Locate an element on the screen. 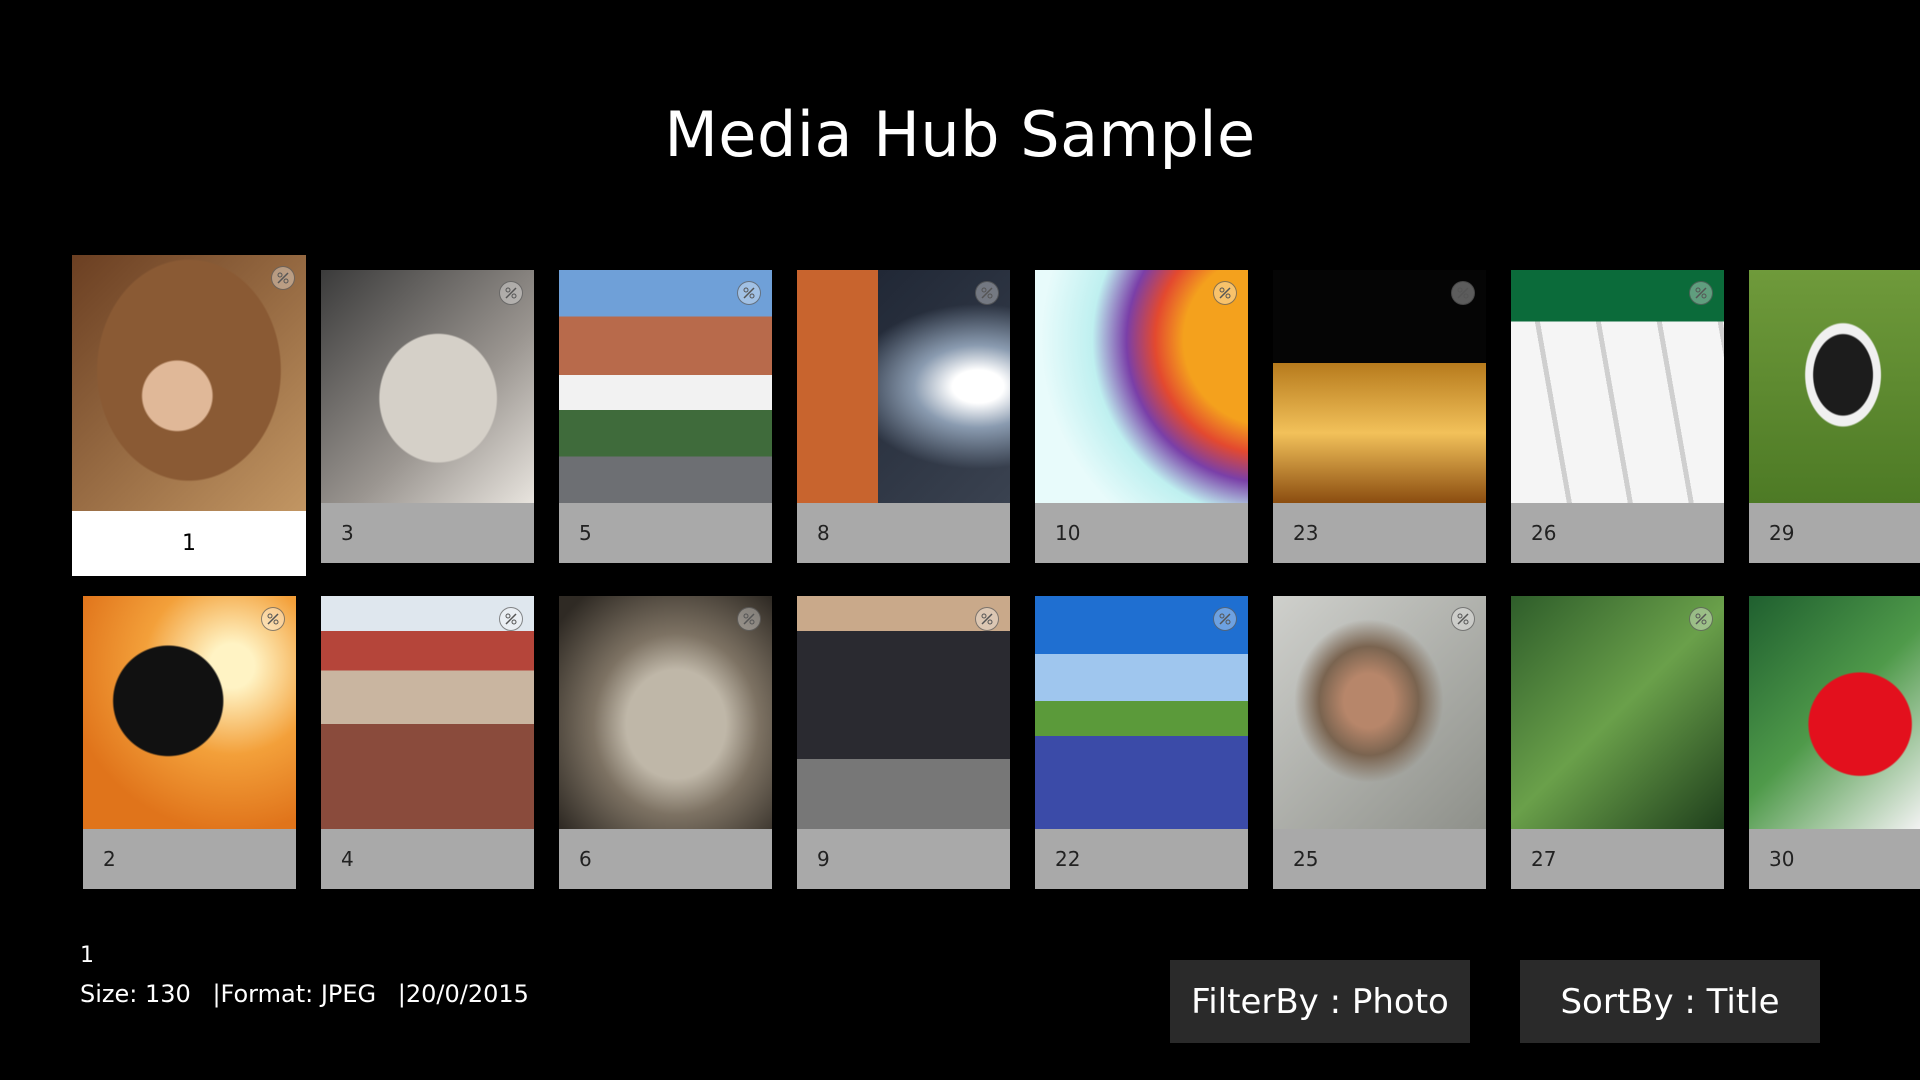  media-tile: 8 is located at coordinates (903, 416).